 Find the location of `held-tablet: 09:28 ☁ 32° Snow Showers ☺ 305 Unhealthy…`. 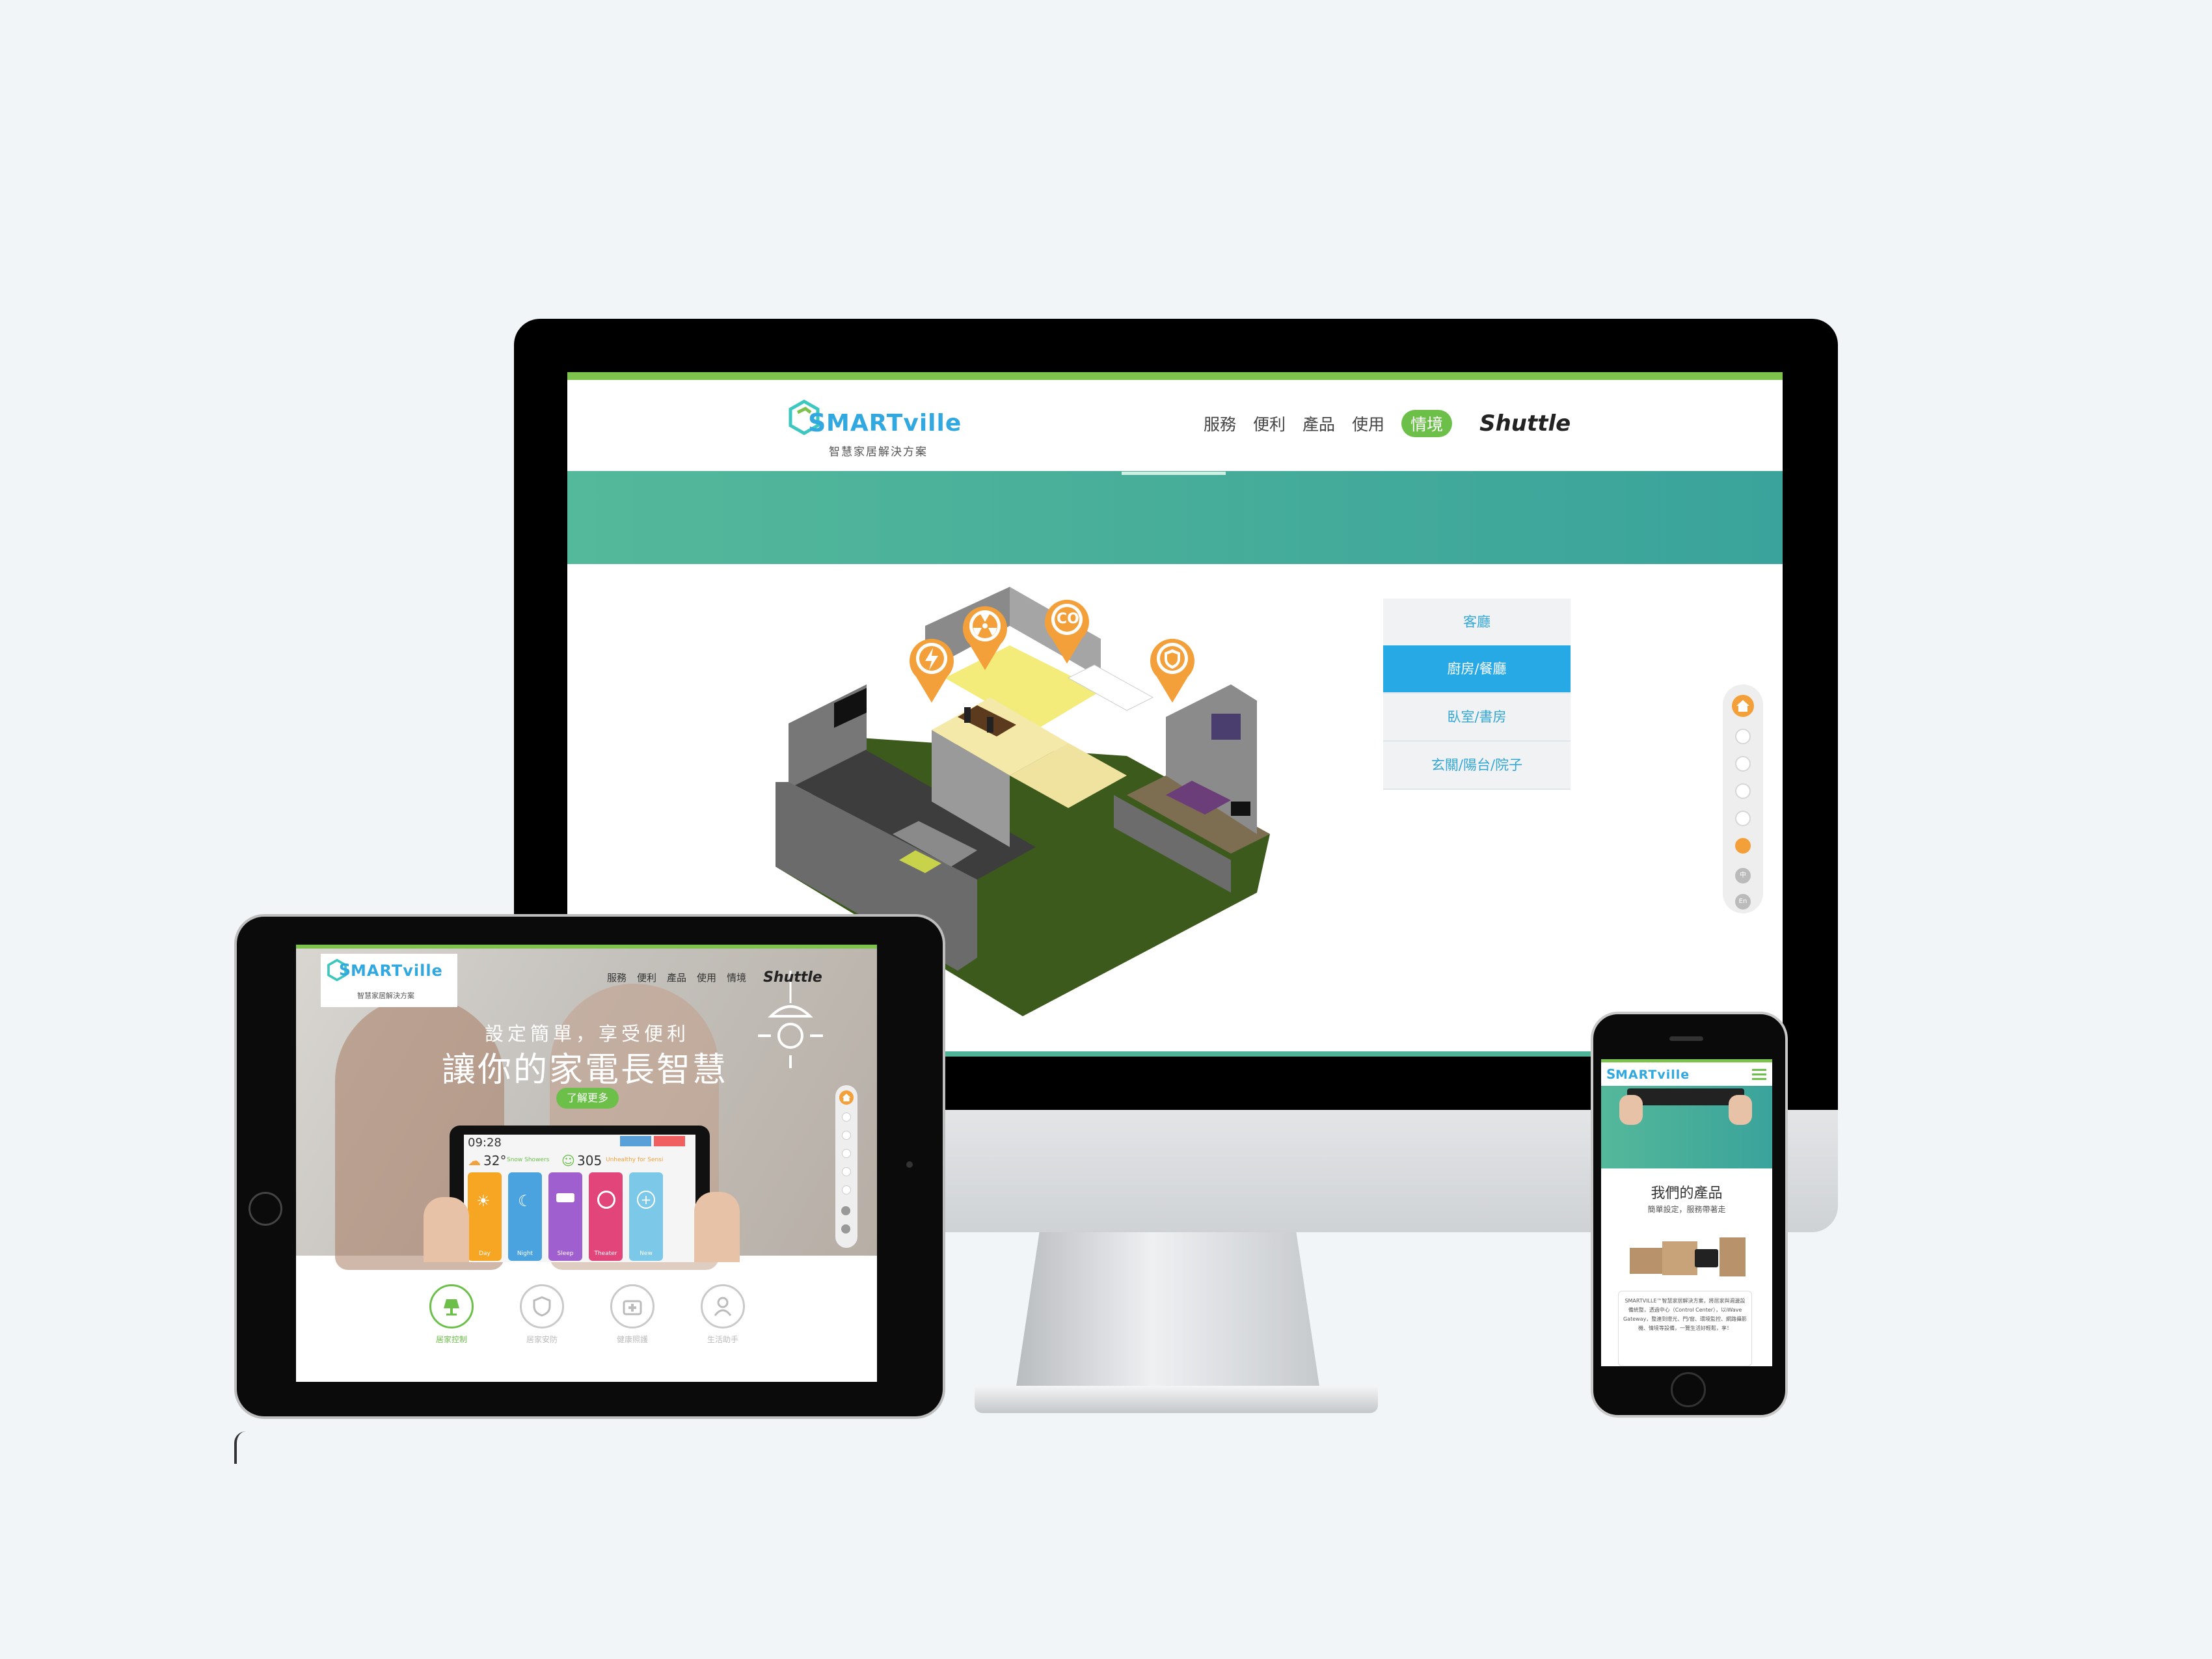

held-tablet: 09:28 ☁ 32° Snow Showers ☺ 305 Unhealthy… is located at coordinates (580, 1194).